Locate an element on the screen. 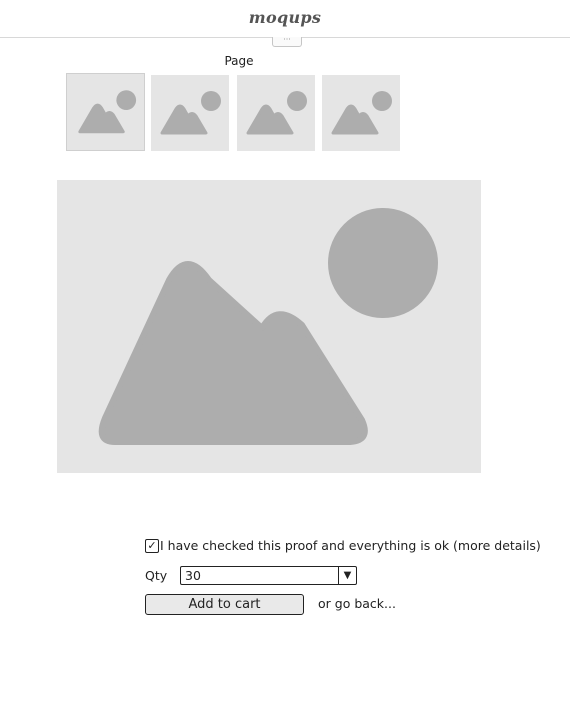 The width and height of the screenshot is (570, 708). brand-logo: moqups is located at coordinates (285, 17).